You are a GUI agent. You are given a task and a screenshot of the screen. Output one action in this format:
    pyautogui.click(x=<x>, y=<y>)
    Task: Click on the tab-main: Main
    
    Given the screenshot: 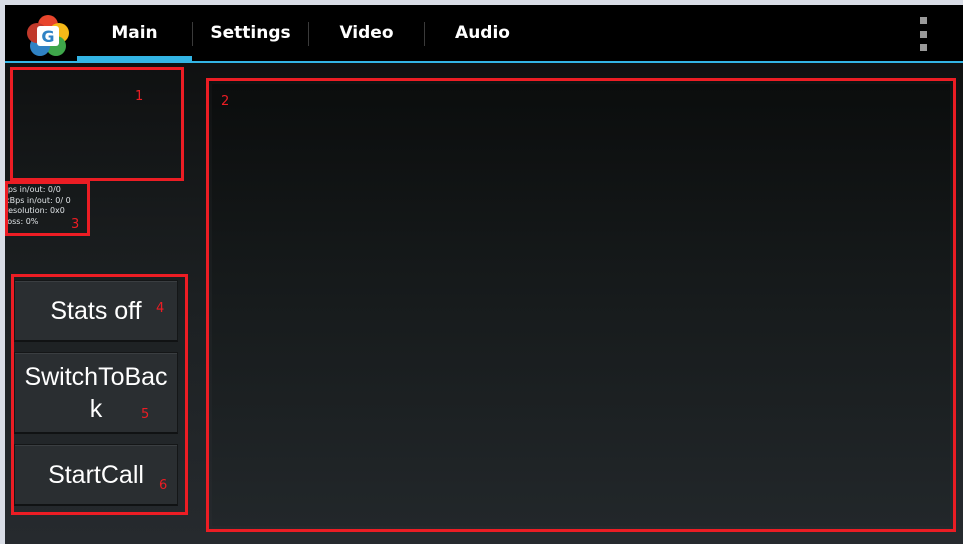 What is the action you would take?
    pyautogui.click(x=134, y=33)
    